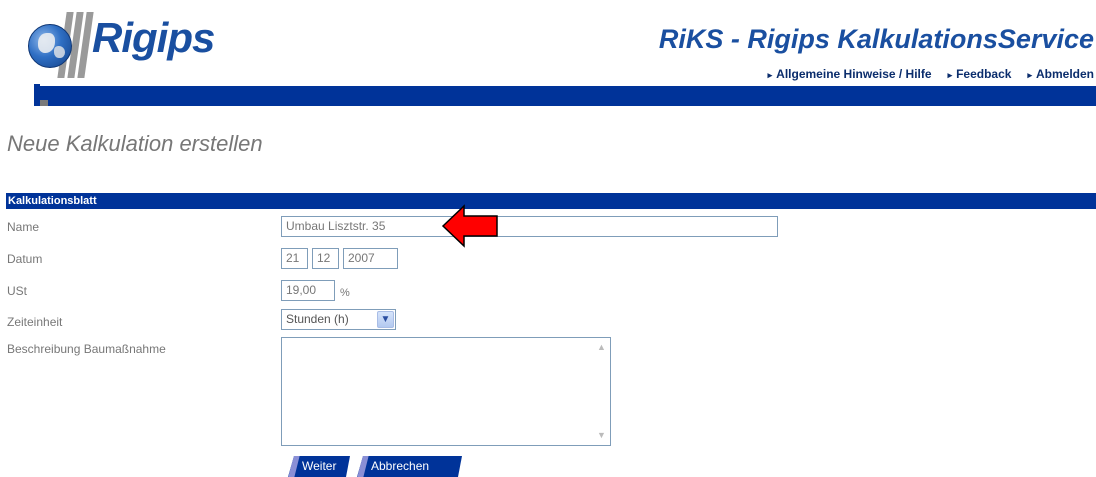 The height and width of the screenshot is (477, 1096). Describe the element at coordinates (135, 143) in the screenshot. I see `page-title: Neue Kalkulation erstellen` at that location.